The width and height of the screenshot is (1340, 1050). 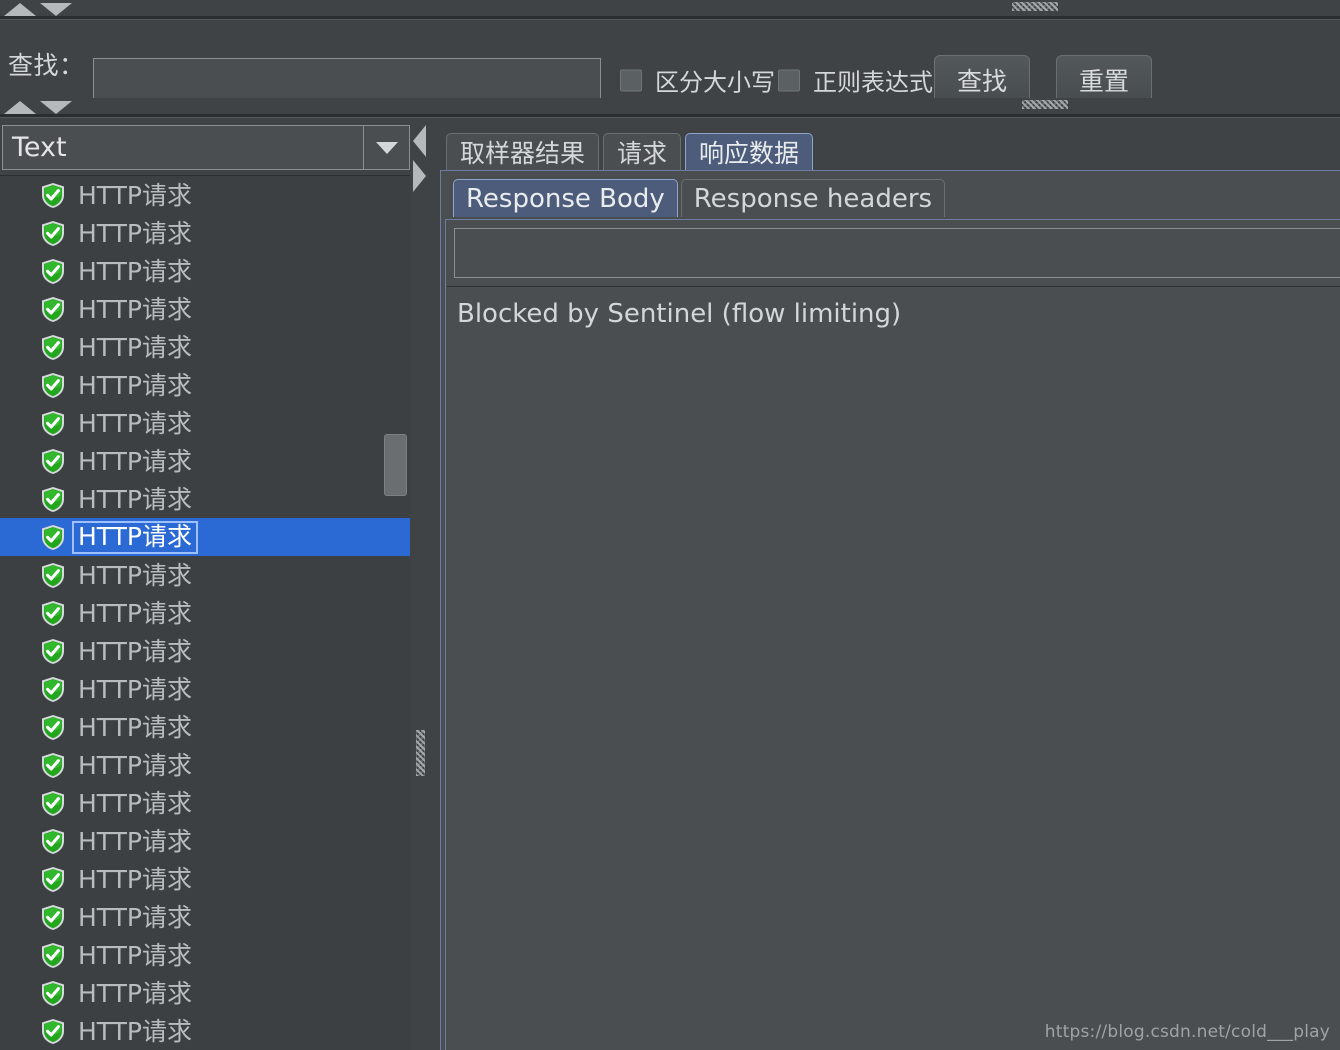 What do you see at coordinates (715, 82) in the screenshot?
I see `case-sensitive-label: 区分大小写` at bounding box center [715, 82].